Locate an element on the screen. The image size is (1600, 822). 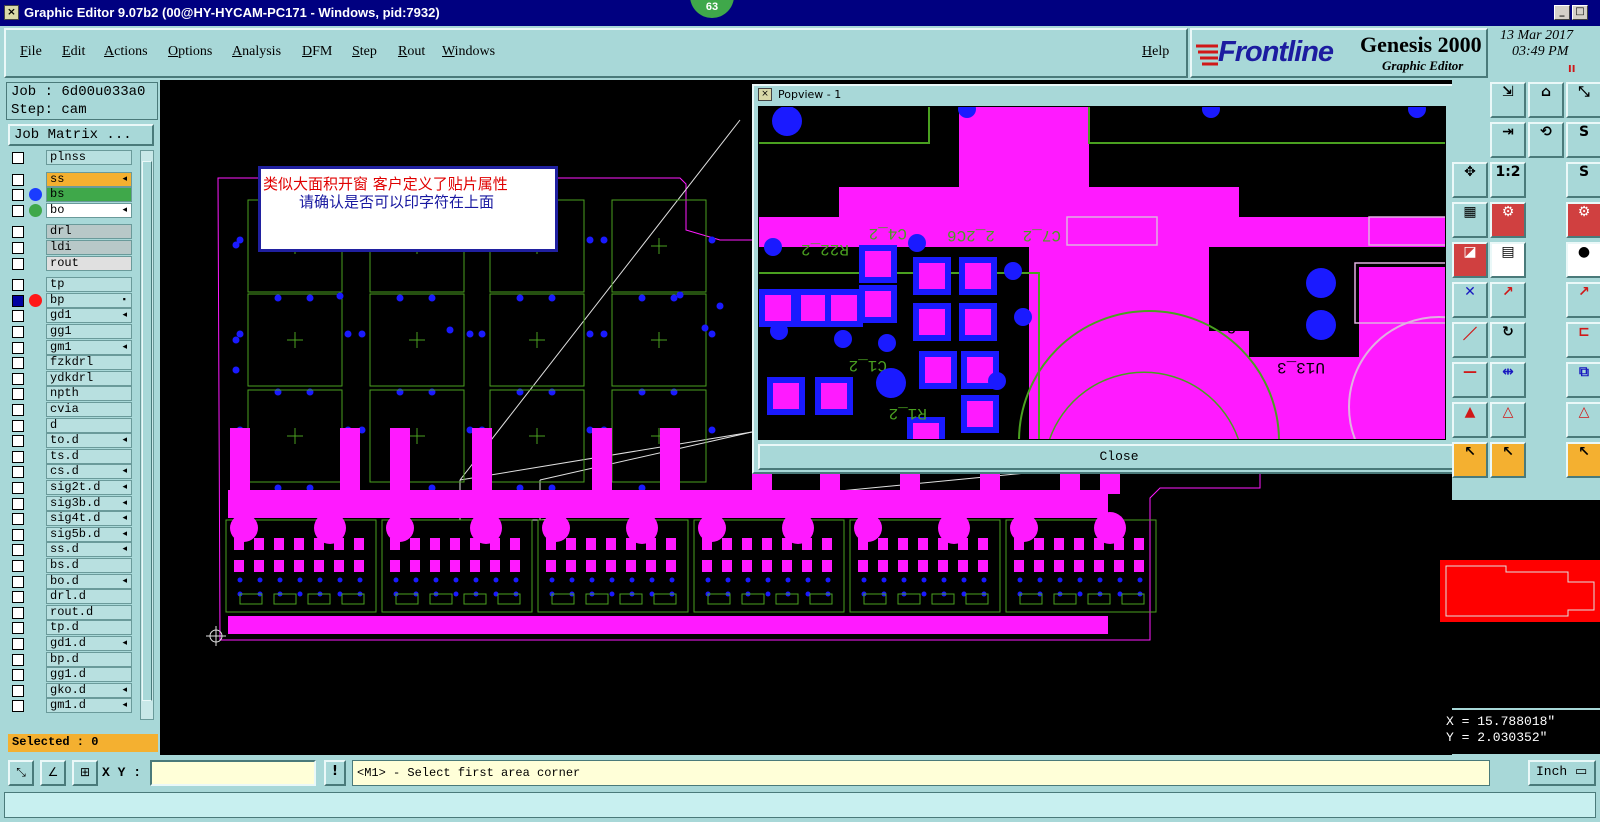
menu-options: Options is located at coordinates (190, 52).